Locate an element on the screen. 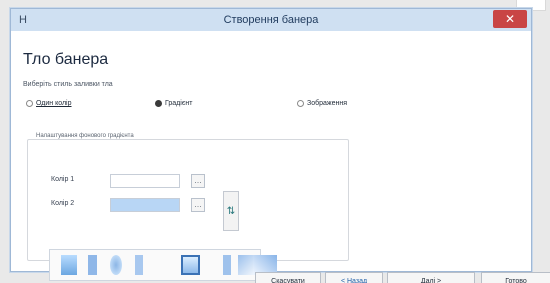  swap-colors-button: ⇅ is located at coordinates (231, 211).